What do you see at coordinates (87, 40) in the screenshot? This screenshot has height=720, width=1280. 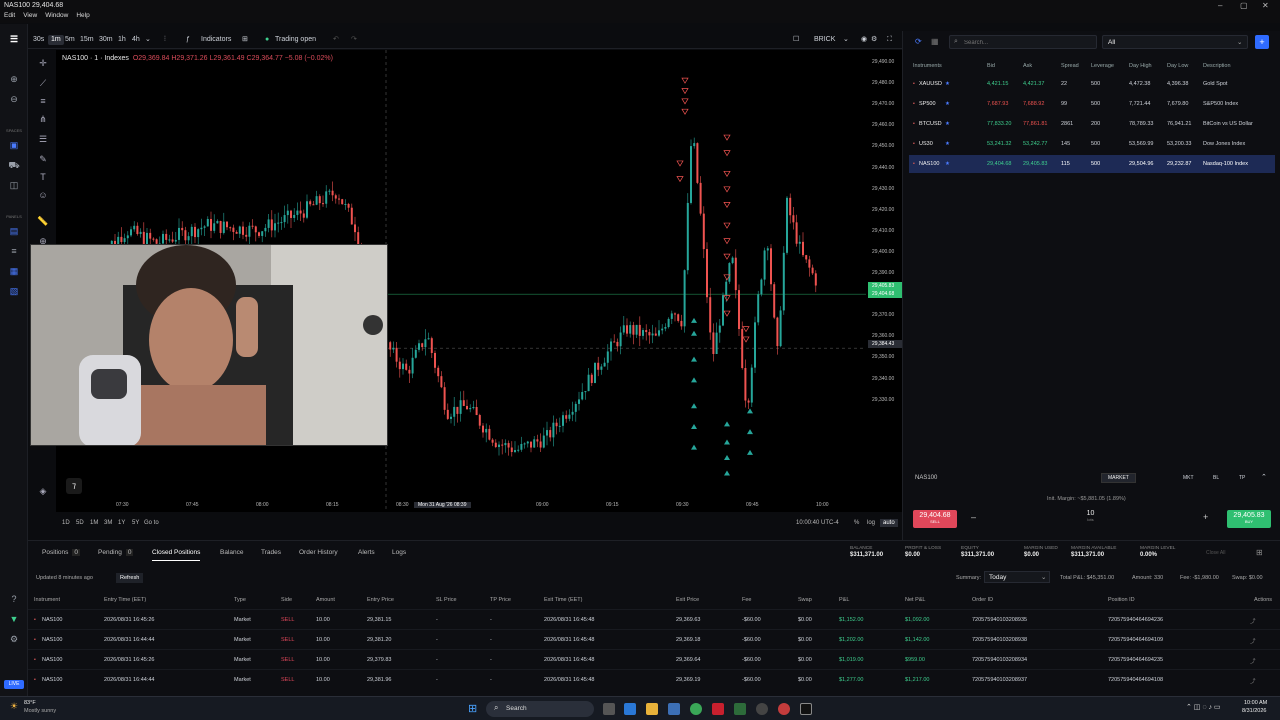 I see `interval-15m: 15m` at bounding box center [87, 40].